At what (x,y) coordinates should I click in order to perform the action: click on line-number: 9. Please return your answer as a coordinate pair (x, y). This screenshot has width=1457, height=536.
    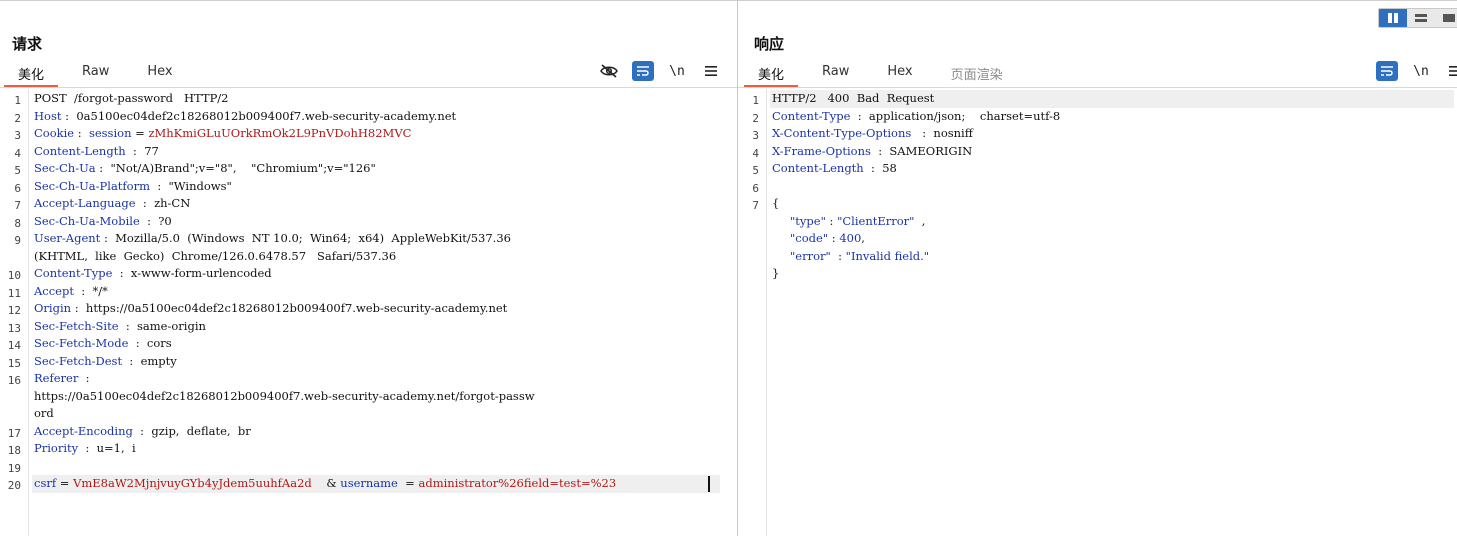
    Looking at the image, I should click on (17, 240).